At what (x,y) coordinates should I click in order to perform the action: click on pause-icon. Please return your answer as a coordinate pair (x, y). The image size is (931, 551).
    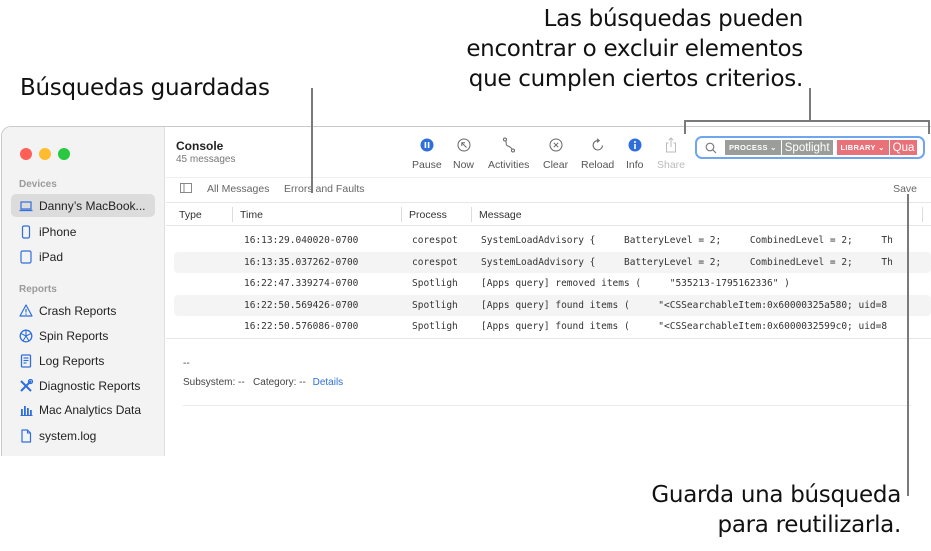
    Looking at the image, I should click on (427, 145).